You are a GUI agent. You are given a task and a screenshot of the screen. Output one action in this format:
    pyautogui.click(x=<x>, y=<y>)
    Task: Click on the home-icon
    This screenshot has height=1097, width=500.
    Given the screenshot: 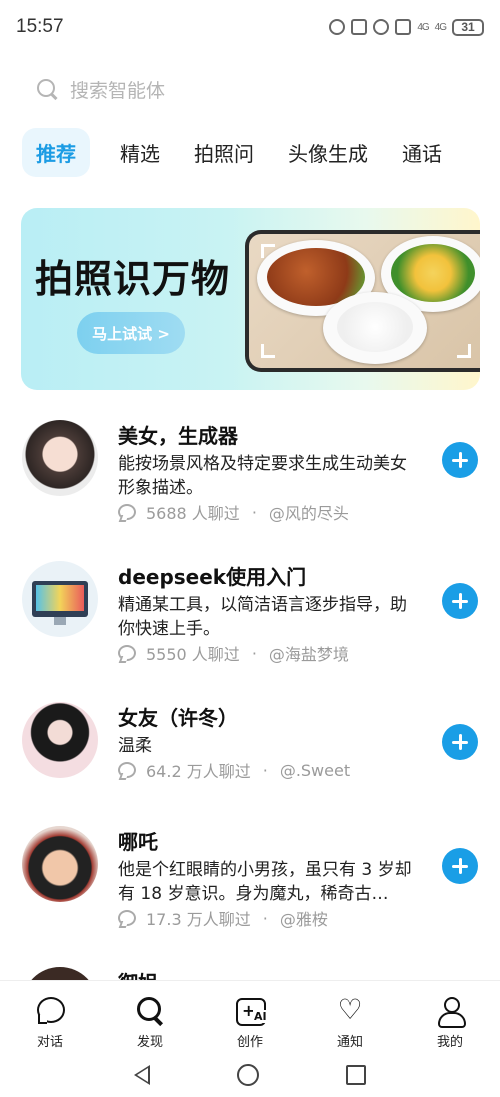 What is the action you would take?
    pyautogui.click(x=247, y=1074)
    